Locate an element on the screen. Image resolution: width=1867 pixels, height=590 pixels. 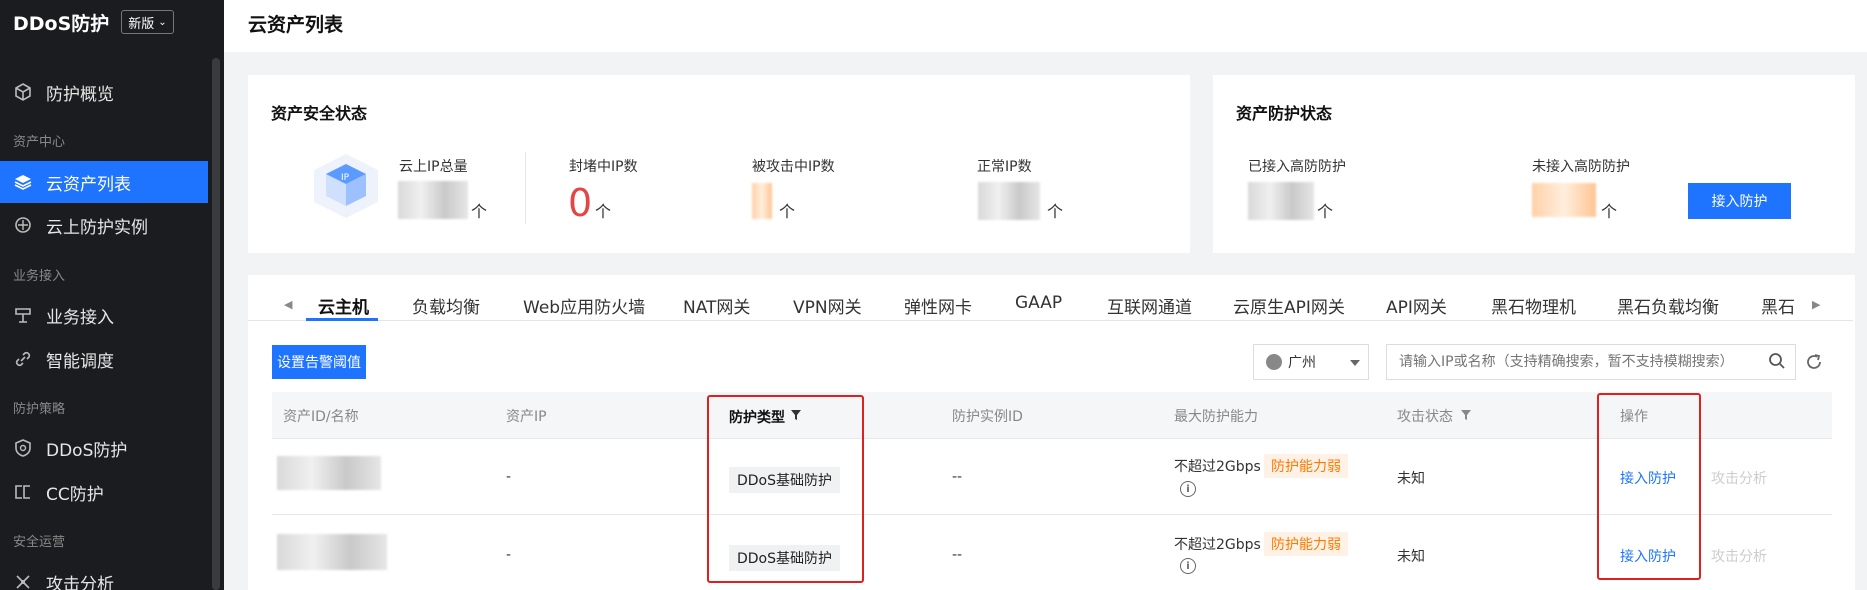
version-label: 新版 is located at coordinates (141, 24).